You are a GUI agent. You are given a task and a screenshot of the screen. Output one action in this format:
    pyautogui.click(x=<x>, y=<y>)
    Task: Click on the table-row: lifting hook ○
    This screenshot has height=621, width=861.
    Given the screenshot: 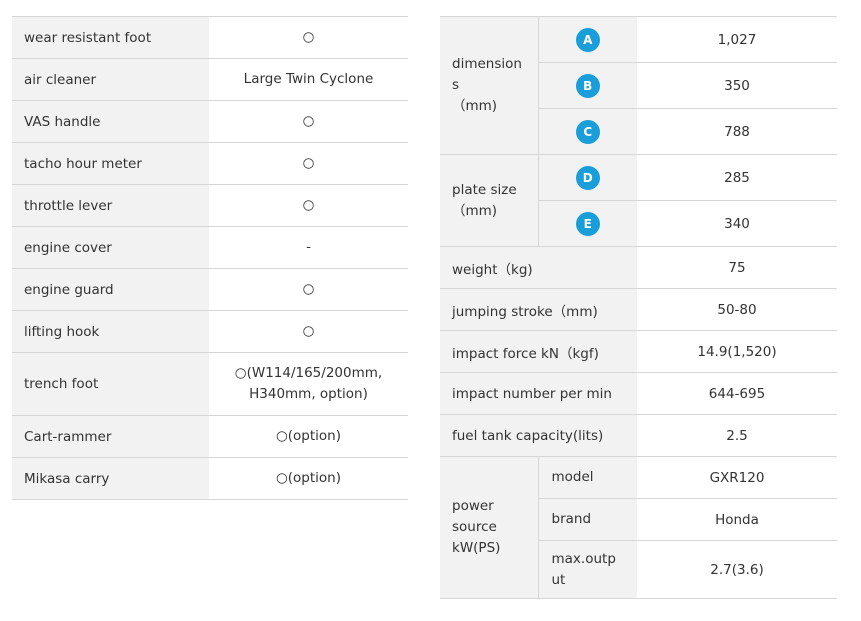 What is the action you would take?
    pyautogui.click(x=210, y=331)
    